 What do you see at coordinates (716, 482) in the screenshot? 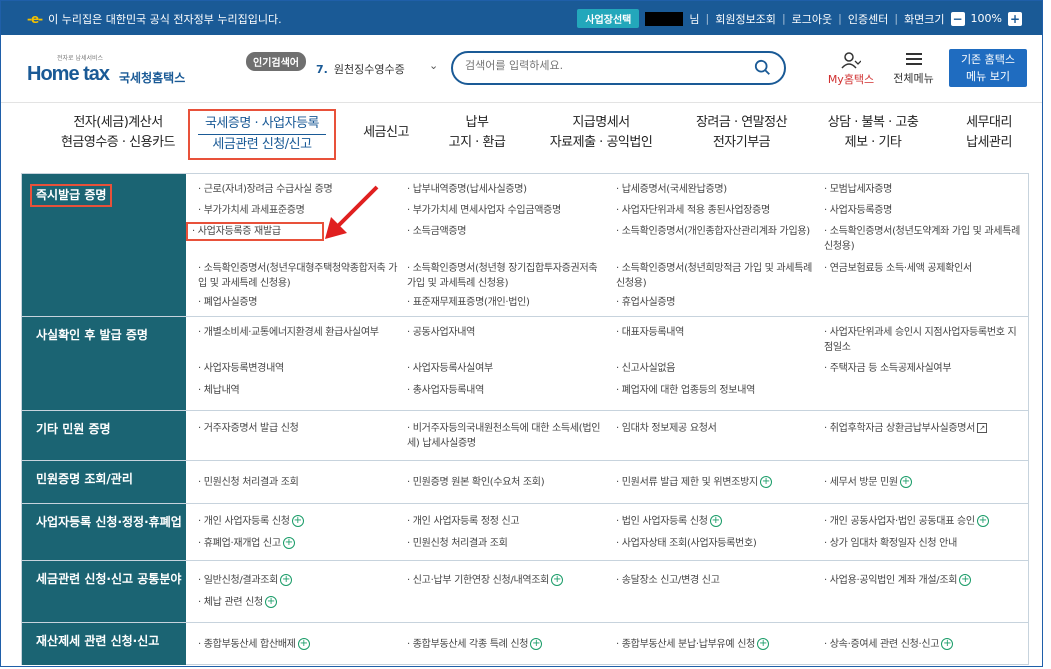
I see `menu-link: 민원서류 발급 제한 및 위변조방지+` at bounding box center [716, 482].